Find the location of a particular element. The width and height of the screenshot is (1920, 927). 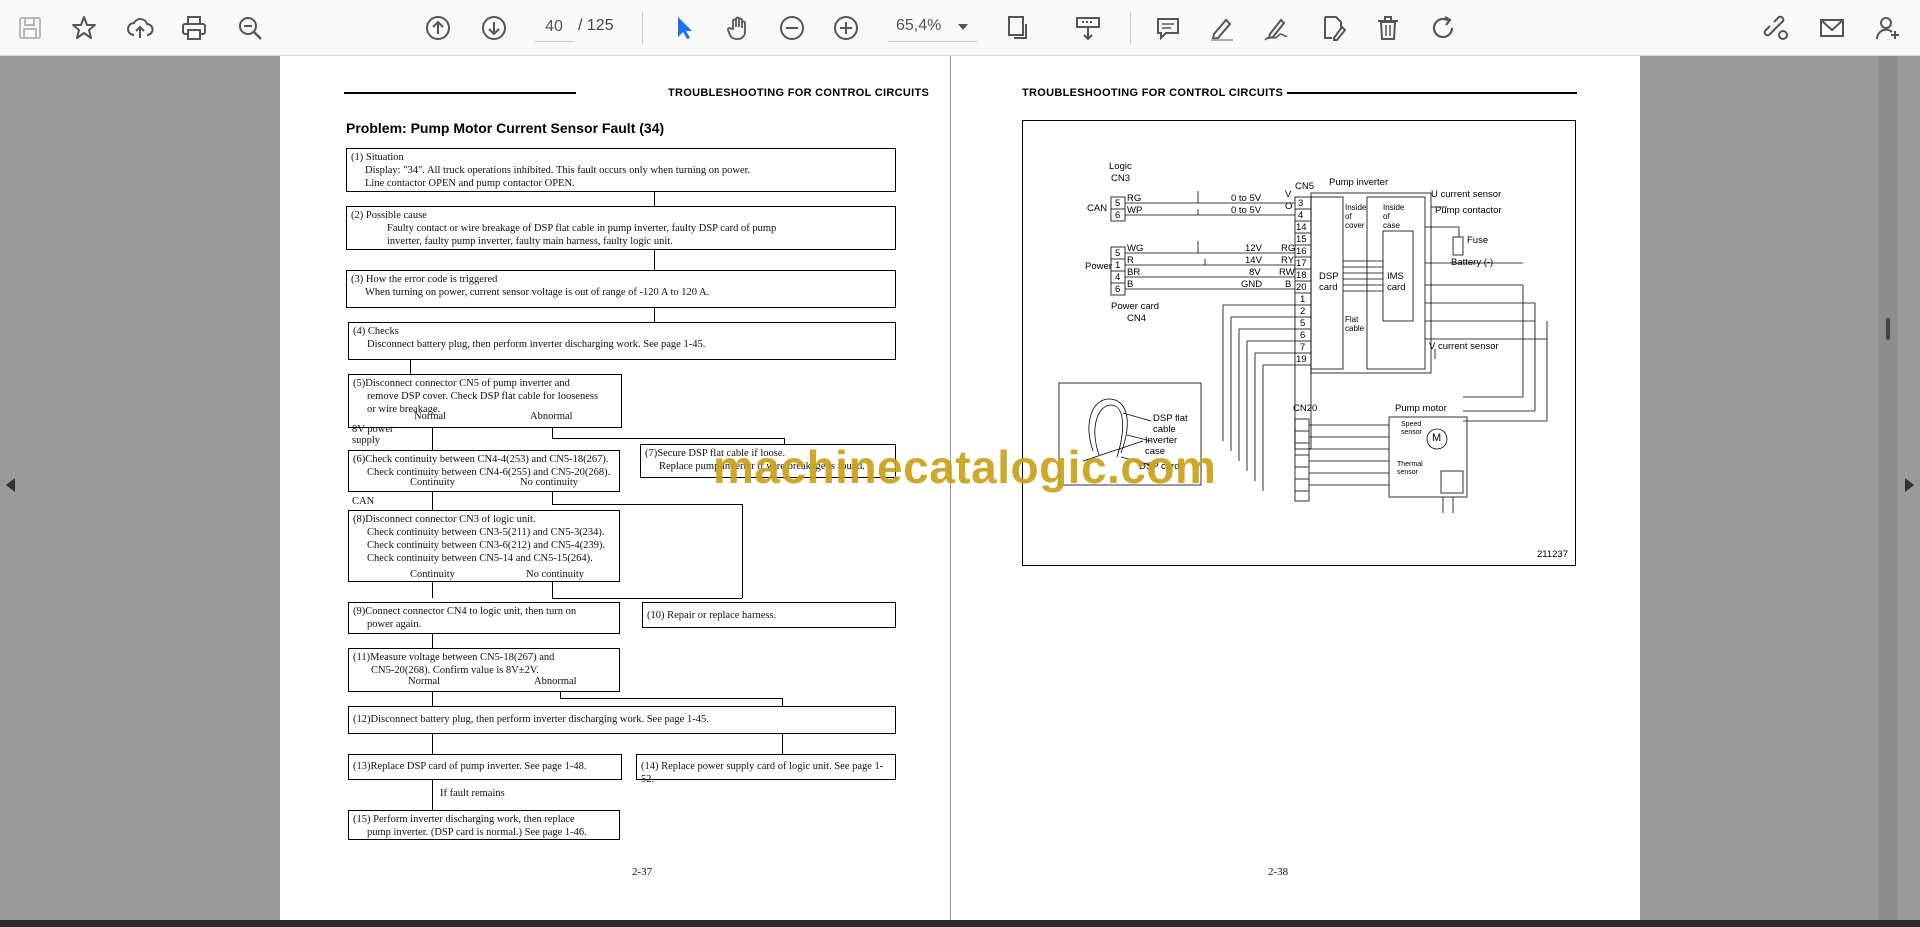

wire-code: RW is located at coordinates (1287, 272).